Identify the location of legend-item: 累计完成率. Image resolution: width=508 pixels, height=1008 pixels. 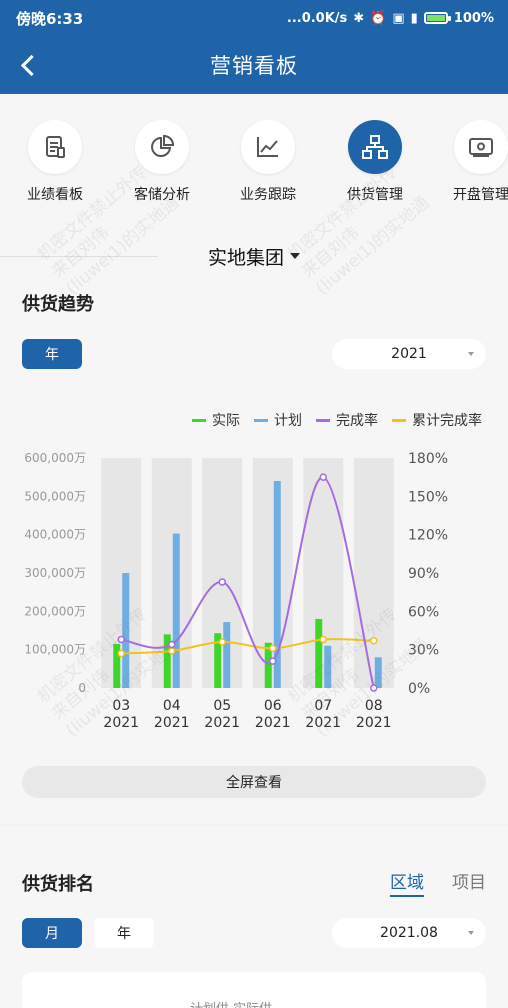
(437, 420).